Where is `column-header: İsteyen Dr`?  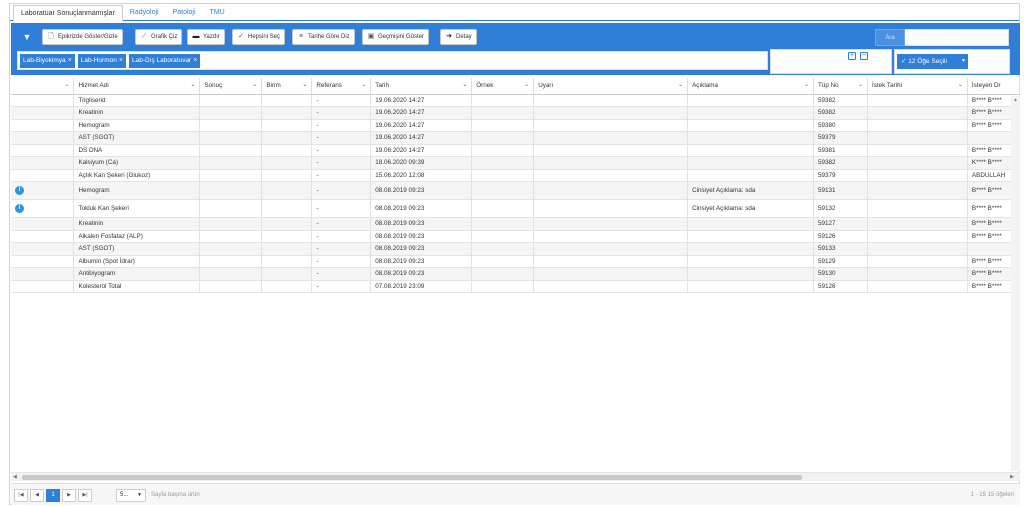 column-header: İsteyen Dr is located at coordinates (993, 86).